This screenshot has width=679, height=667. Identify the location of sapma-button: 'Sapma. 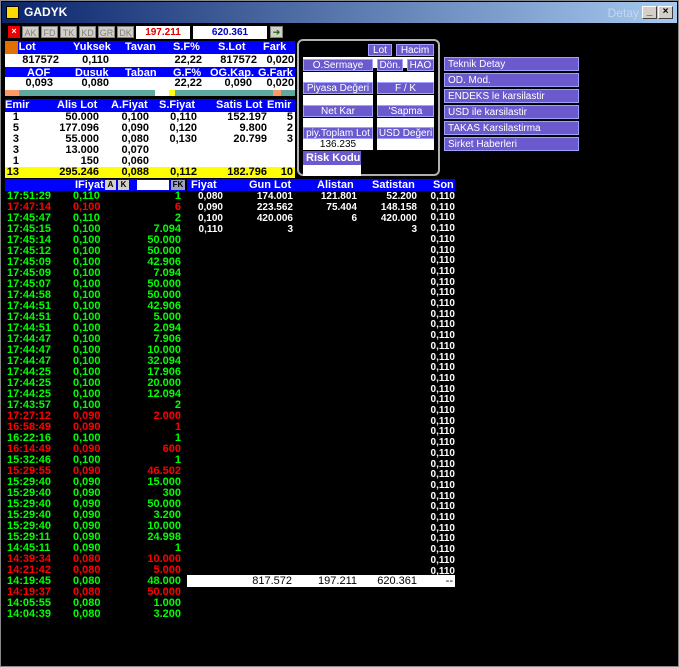
(405, 111).